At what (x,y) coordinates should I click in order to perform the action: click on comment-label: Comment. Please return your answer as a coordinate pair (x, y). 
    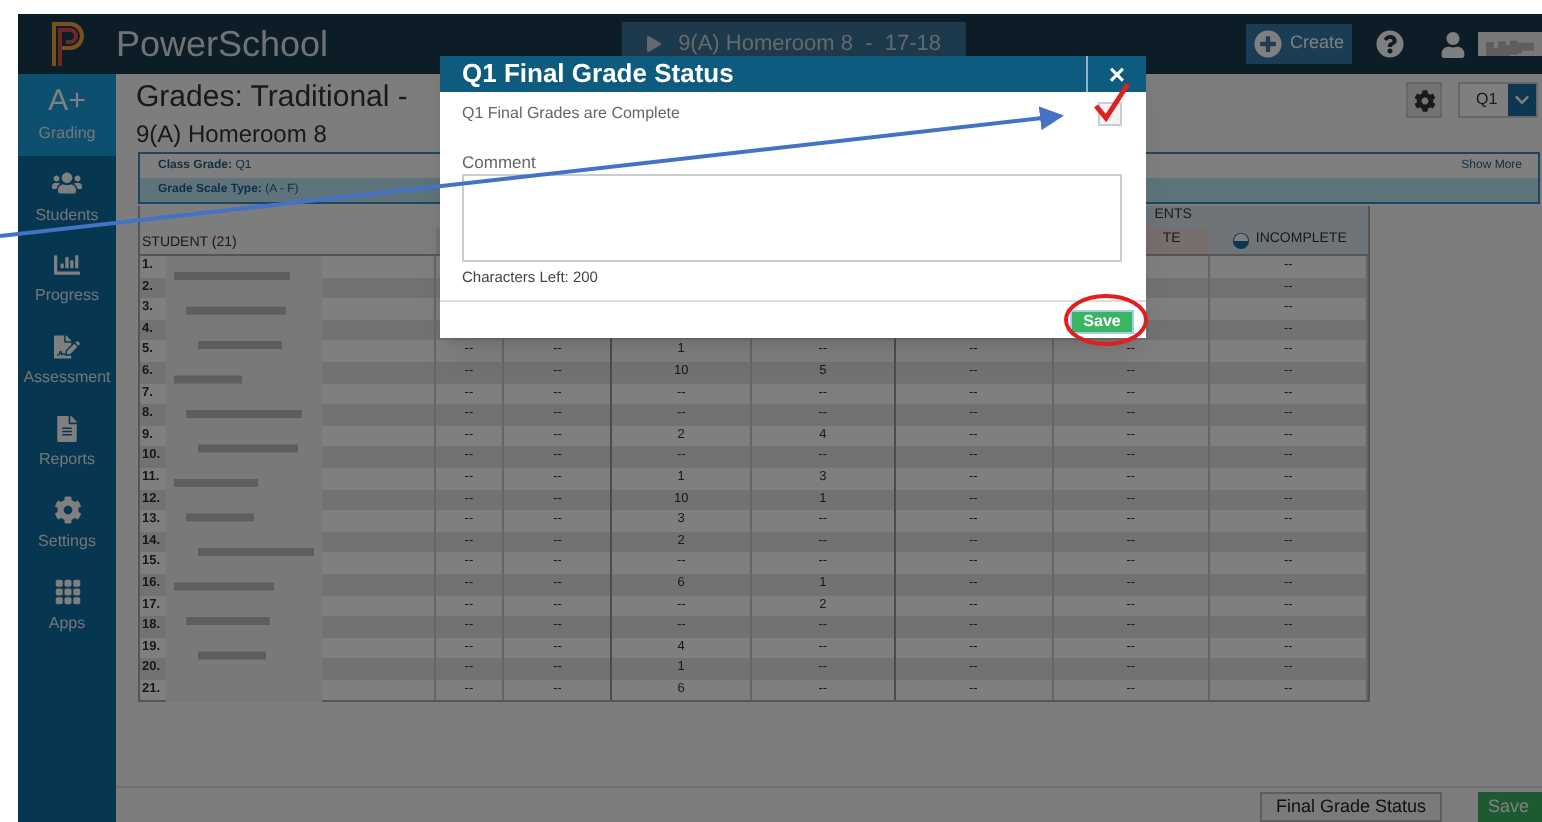
    Looking at the image, I should click on (499, 162).